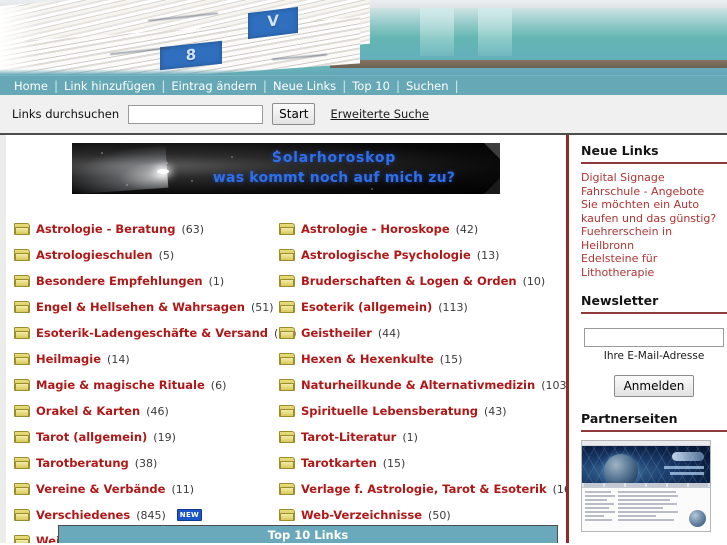  Describe the element at coordinates (386, 255) in the screenshot. I see `category-link: Astrologische Psychologie` at that location.